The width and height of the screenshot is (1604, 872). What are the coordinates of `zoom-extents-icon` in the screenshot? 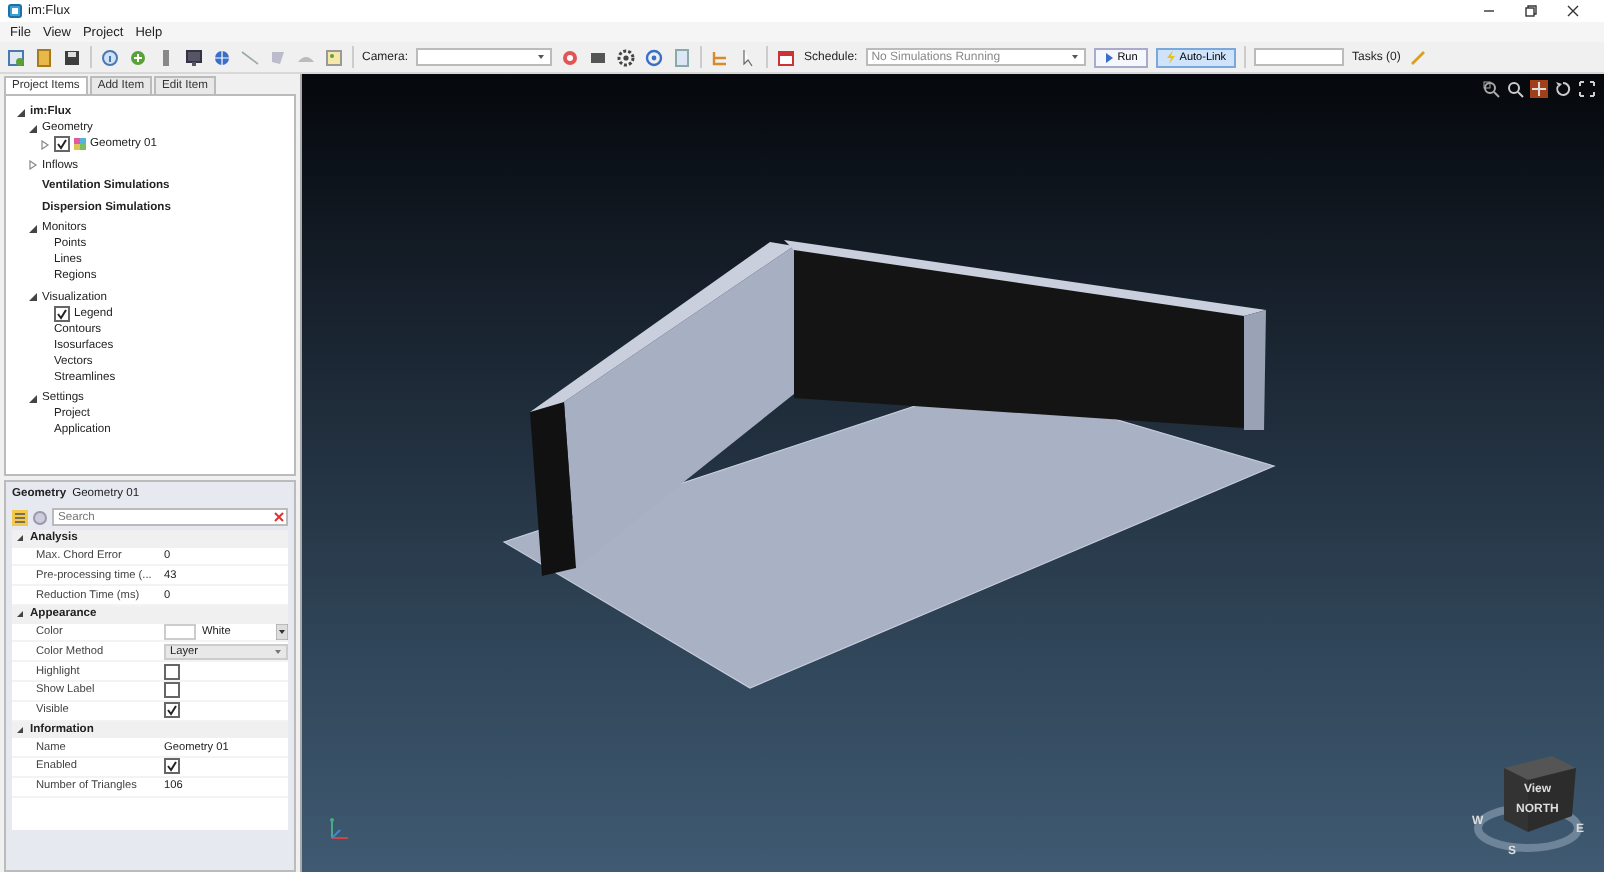 It's located at (1491, 89).